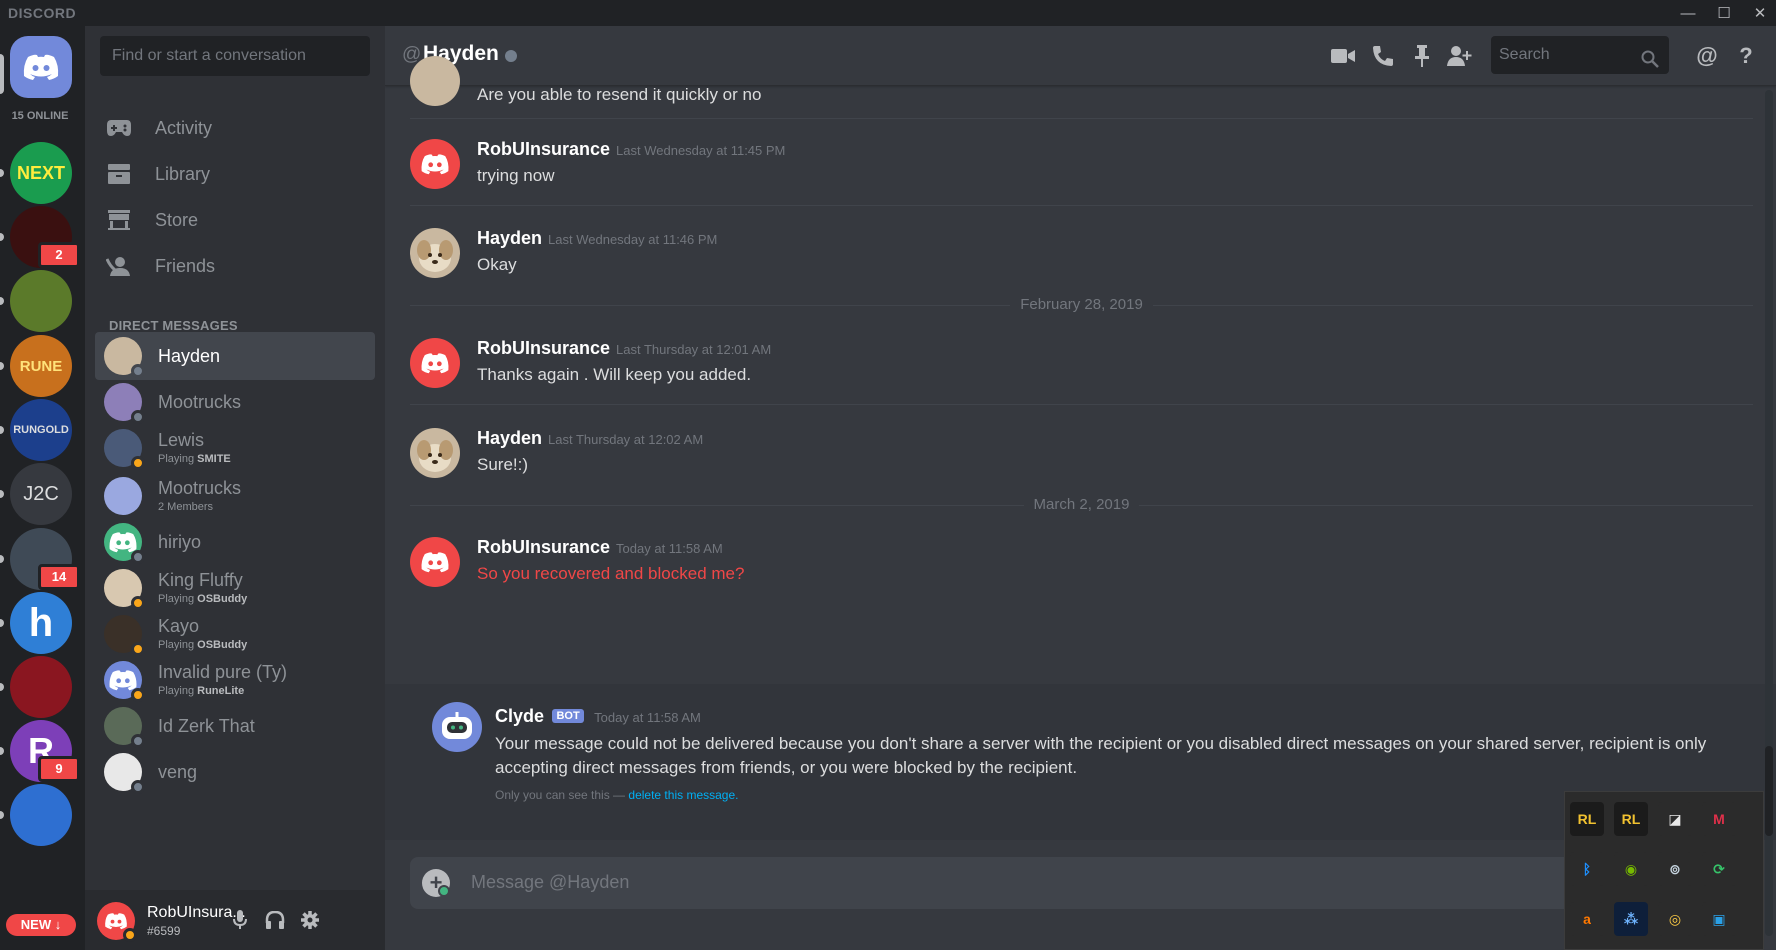 This screenshot has height=950, width=1776. Describe the element at coordinates (1587, 919) in the screenshot. I see `avast-icon: a` at that location.